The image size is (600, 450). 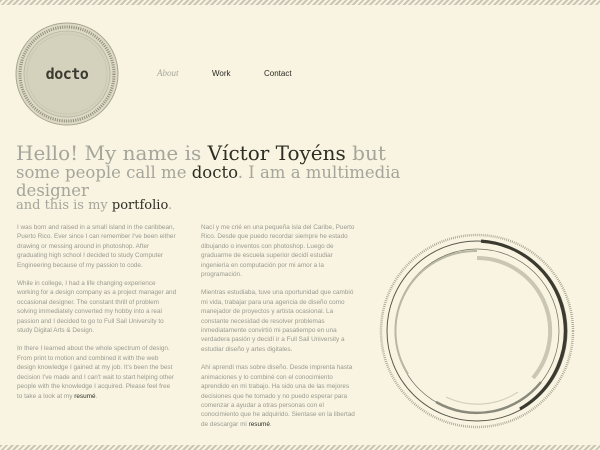 What do you see at coordinates (300, 2) in the screenshot?
I see `top-stripe` at bounding box center [300, 2].